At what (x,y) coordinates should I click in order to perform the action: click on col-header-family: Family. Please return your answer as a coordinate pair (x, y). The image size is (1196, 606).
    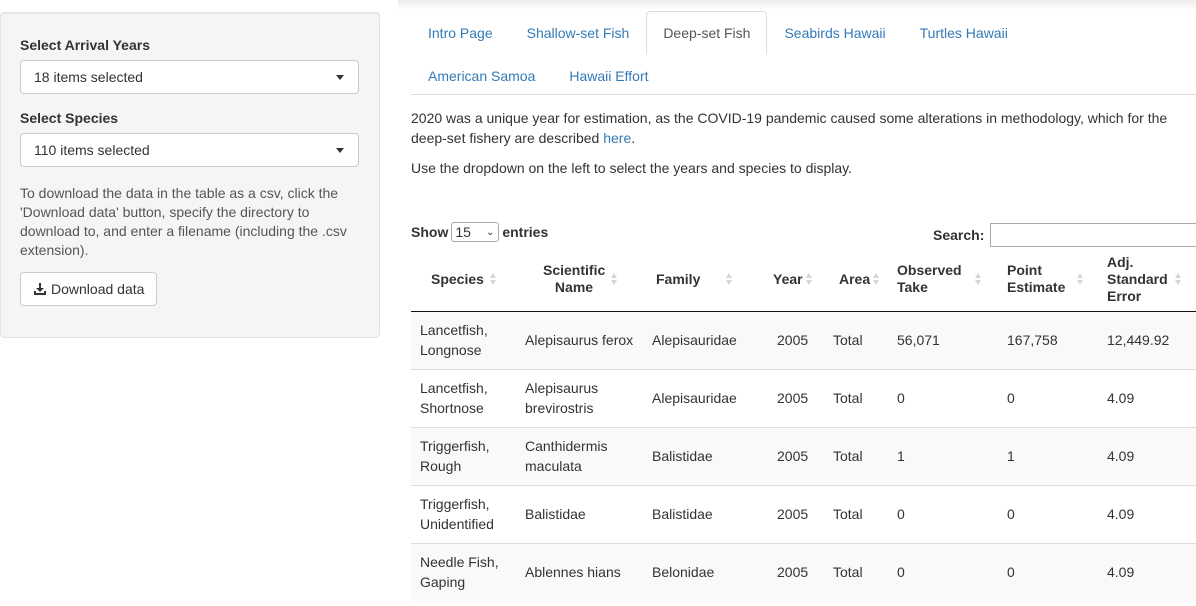
    Looking at the image, I should click on (704, 280).